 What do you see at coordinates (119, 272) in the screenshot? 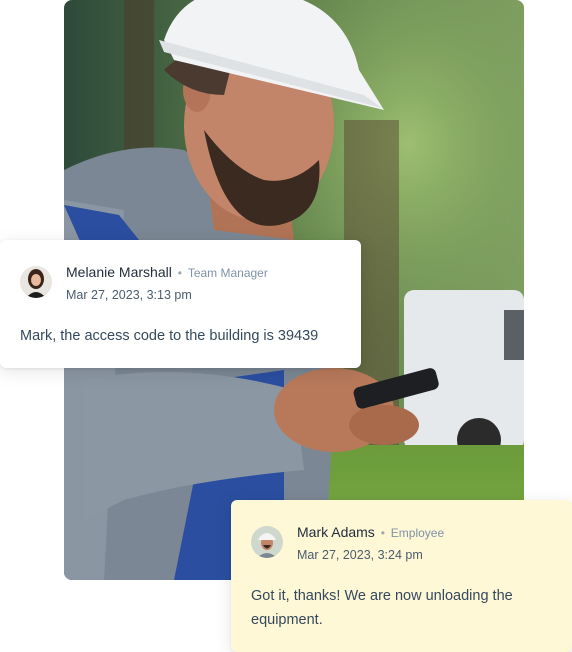
I see `sender-name: Melanie Marshall` at bounding box center [119, 272].